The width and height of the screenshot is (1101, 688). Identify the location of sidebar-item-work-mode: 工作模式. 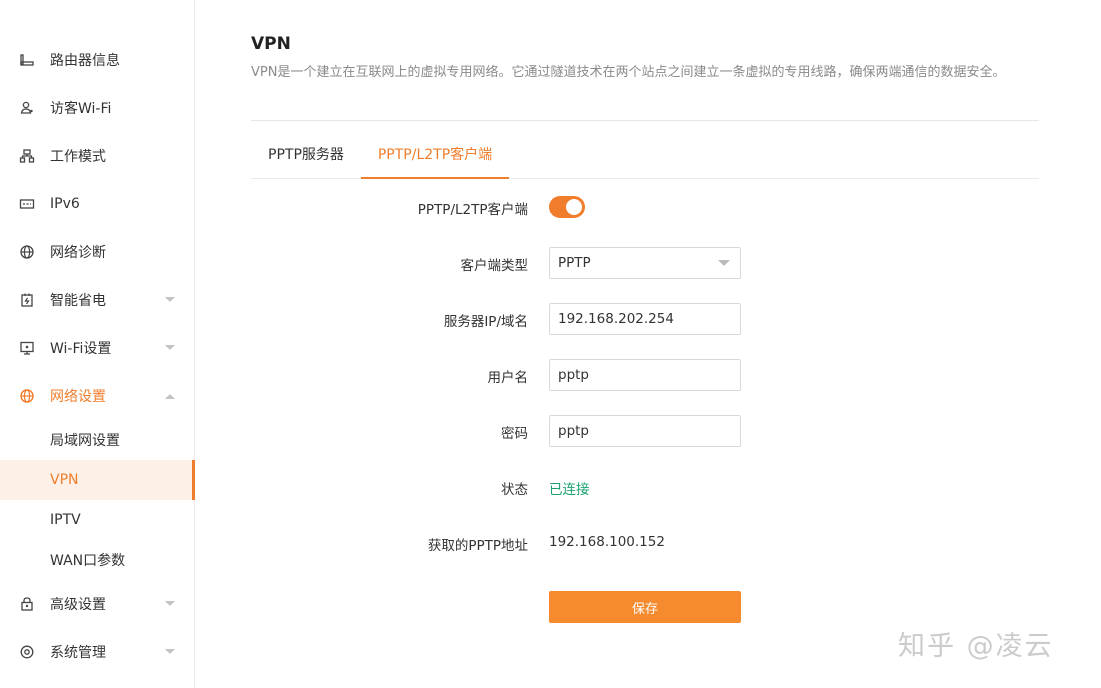
(97, 156).